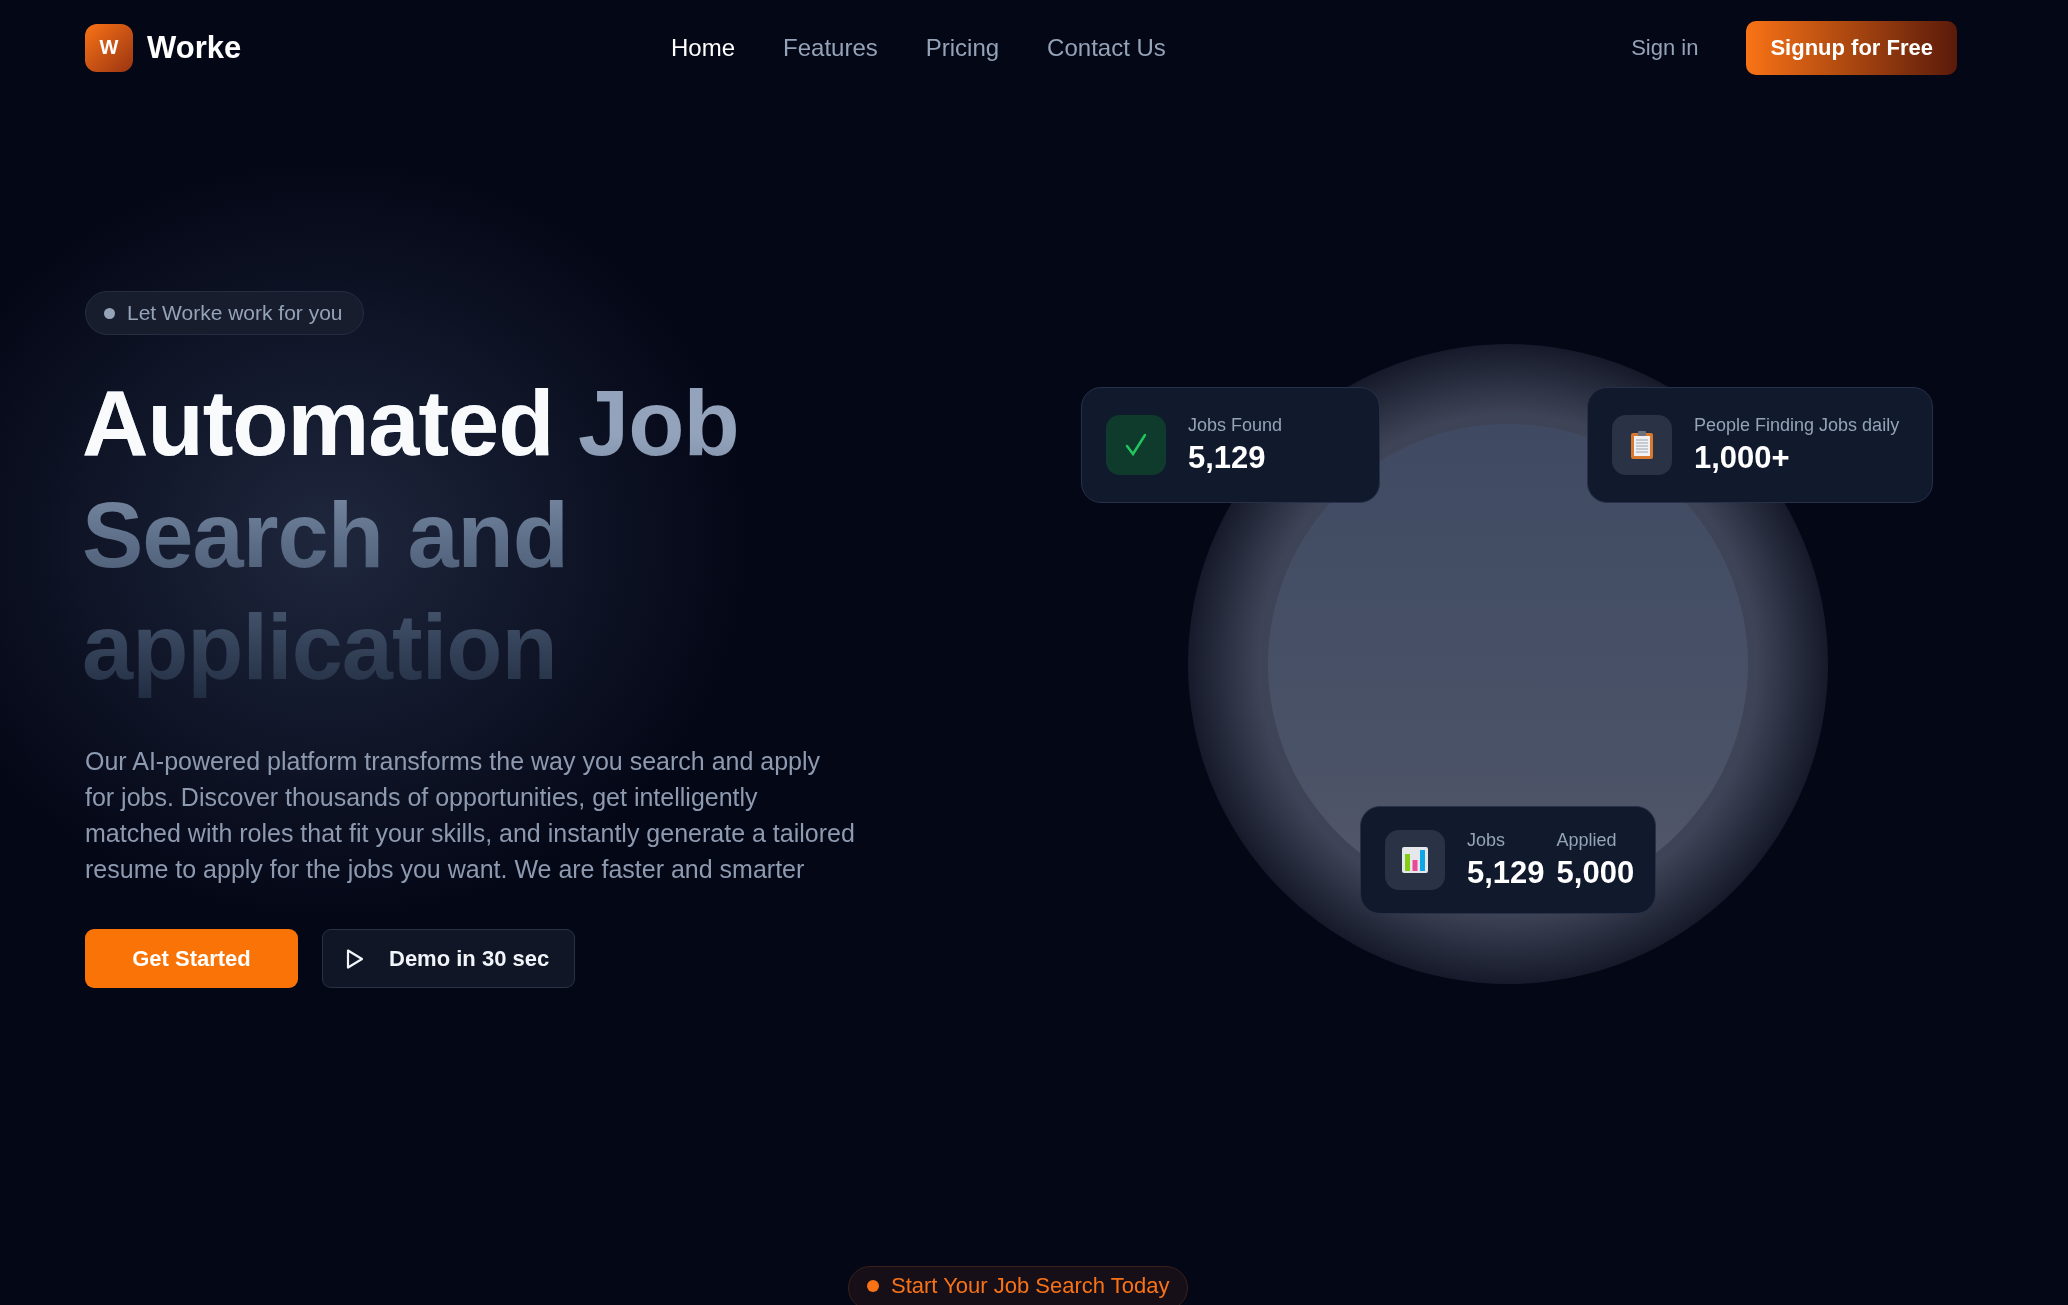 This screenshot has height=1305, width=2068. I want to click on stat-value: 5,000, so click(1595, 872).